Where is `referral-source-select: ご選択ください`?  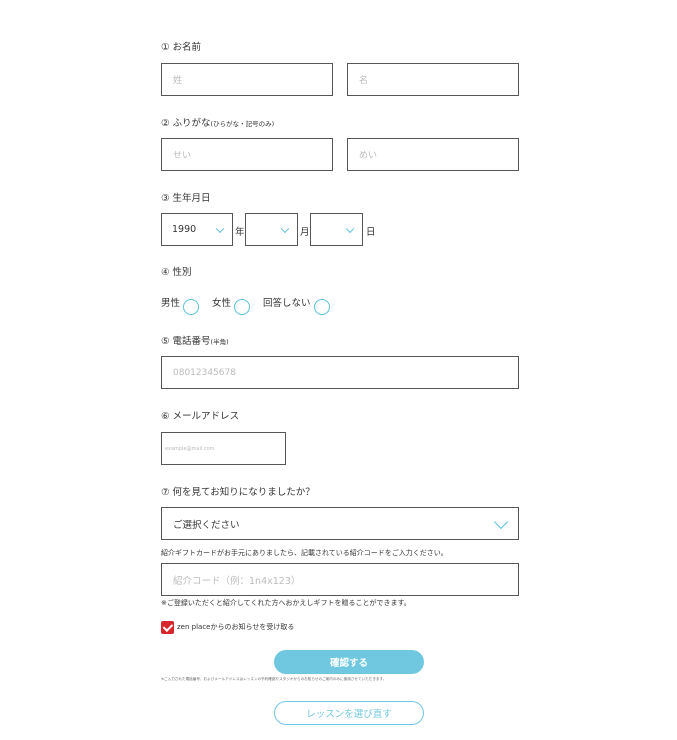 referral-source-select: ご選択ください is located at coordinates (340, 523).